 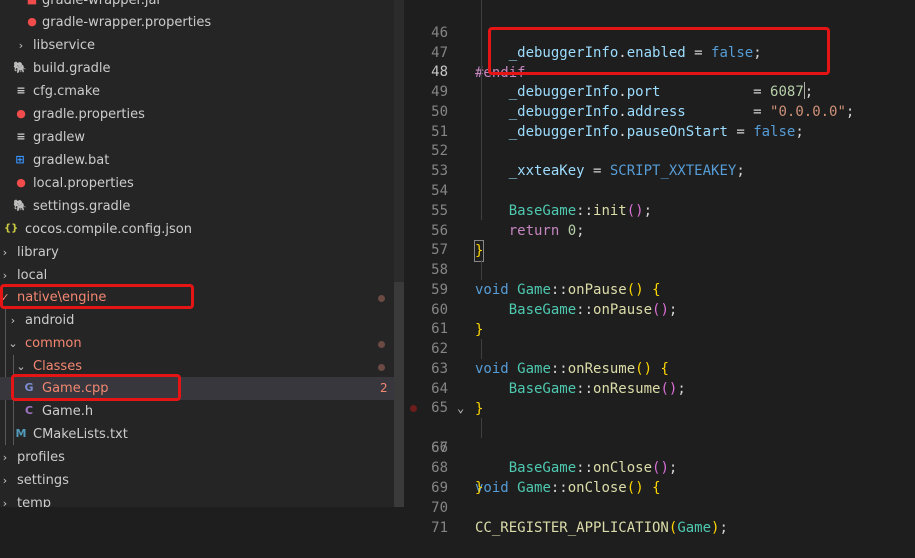 I want to click on code-line: 64 }, so click(x=457, y=399).